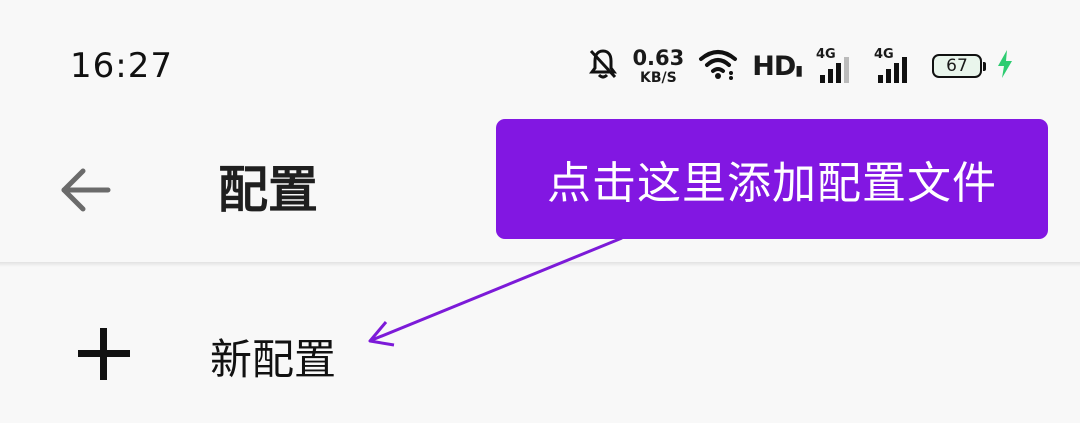  What do you see at coordinates (540, 264) in the screenshot?
I see `app-bar-shadow` at bounding box center [540, 264].